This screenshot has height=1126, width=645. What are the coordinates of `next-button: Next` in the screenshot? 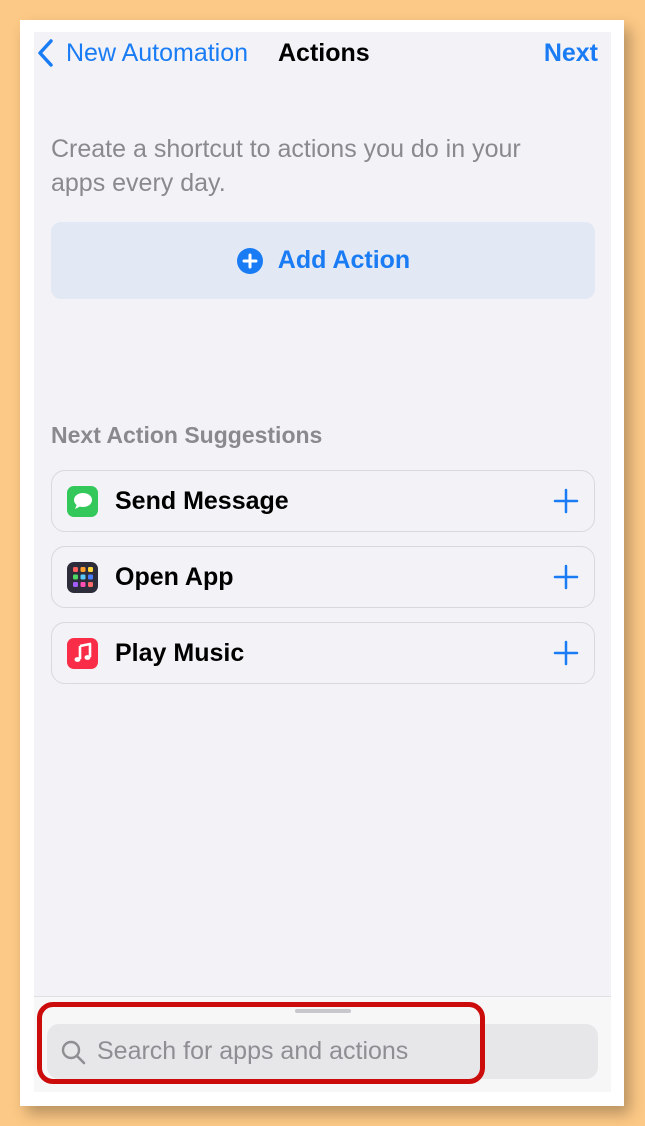 It's located at (571, 53).